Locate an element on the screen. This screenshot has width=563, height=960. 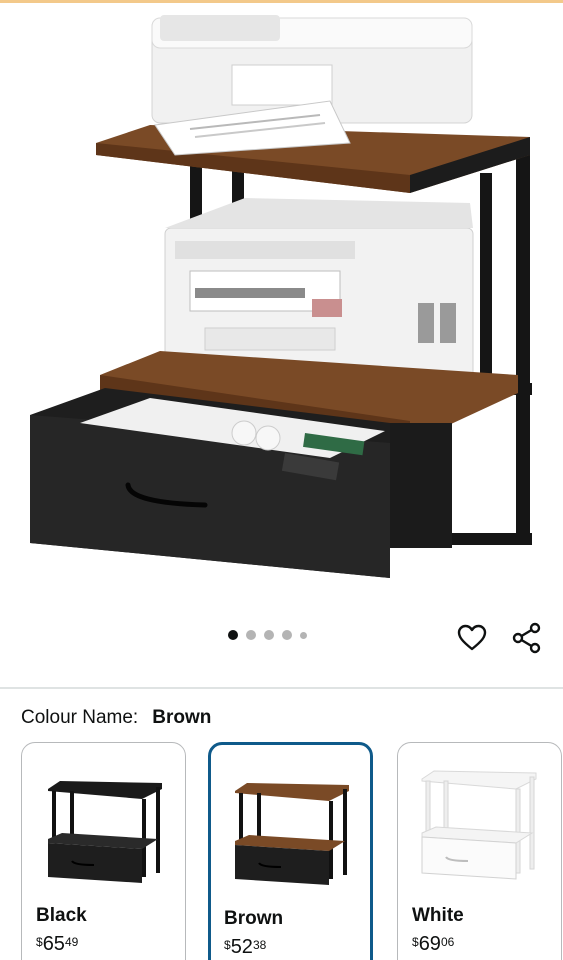
carousel-dots is located at coordinates (267, 635).